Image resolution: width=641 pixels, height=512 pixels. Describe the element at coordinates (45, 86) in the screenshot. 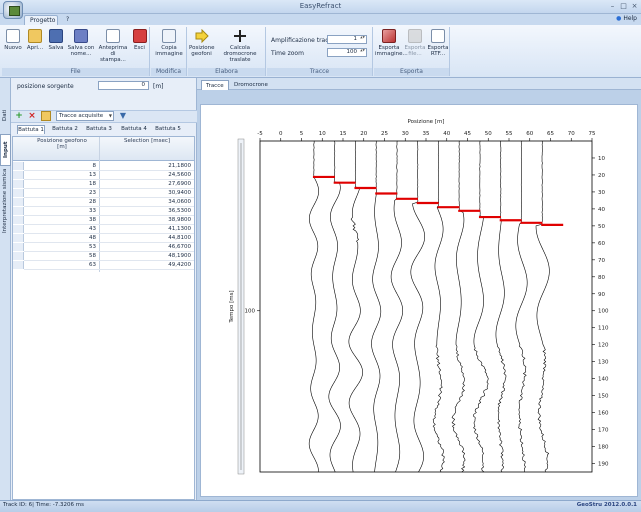

I see `source-position-label: posizione sorgente` at that location.